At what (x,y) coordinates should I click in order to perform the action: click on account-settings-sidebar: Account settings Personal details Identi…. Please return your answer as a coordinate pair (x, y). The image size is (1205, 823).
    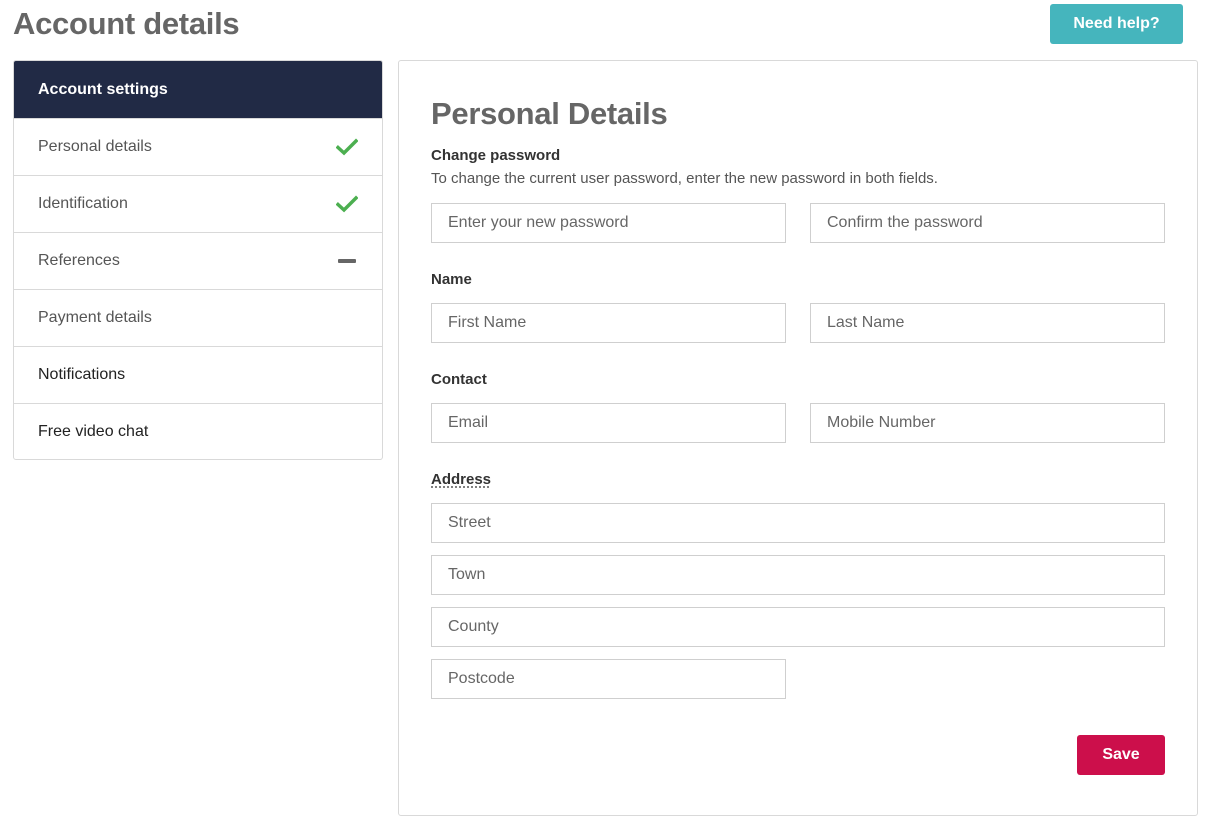
    Looking at the image, I should click on (198, 260).